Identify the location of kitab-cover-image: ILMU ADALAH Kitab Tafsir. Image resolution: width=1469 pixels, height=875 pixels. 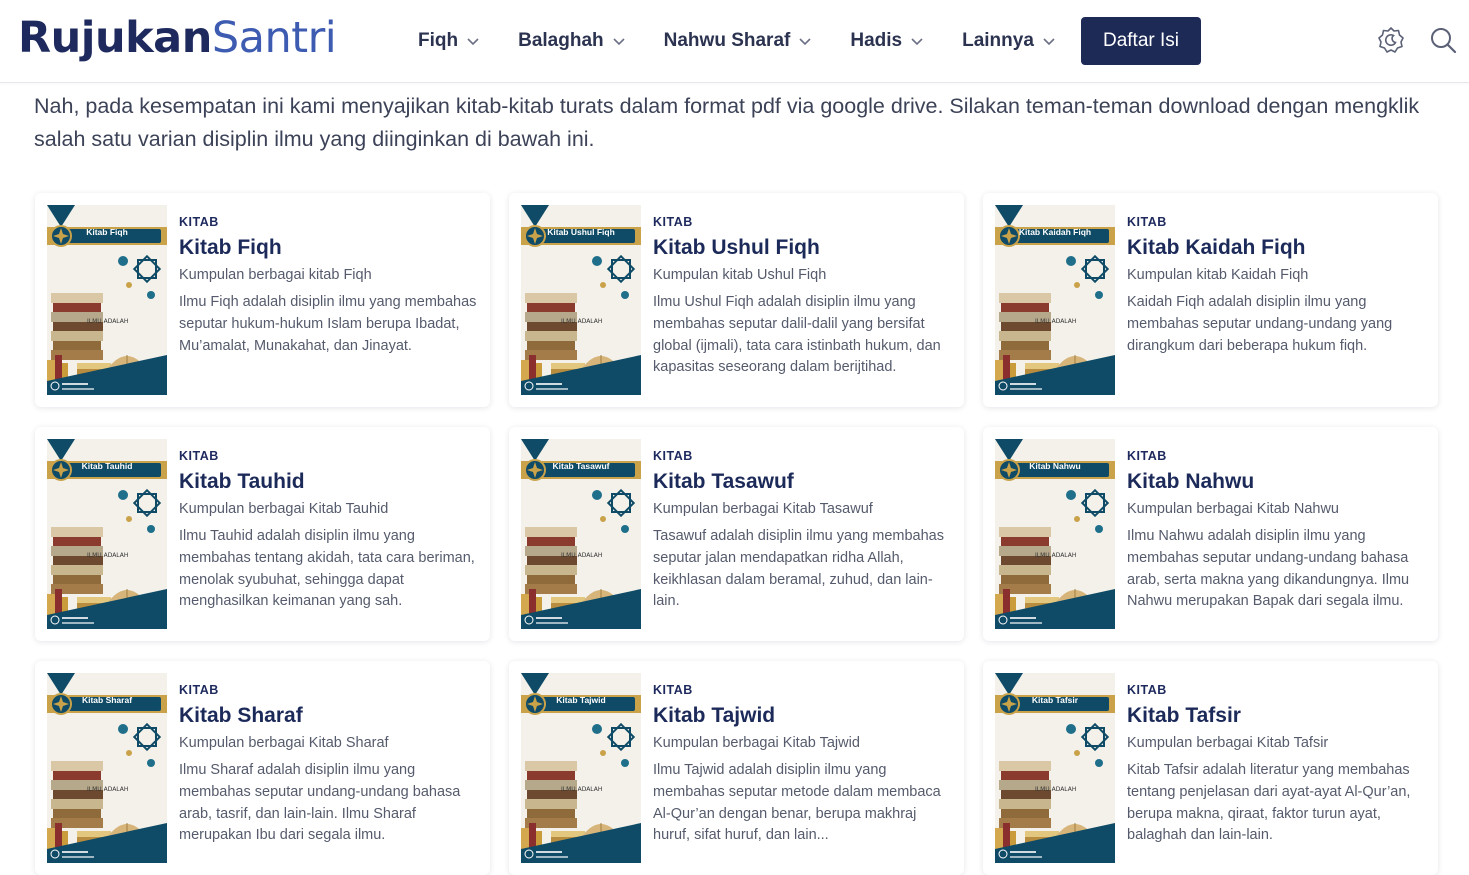
(1055, 768).